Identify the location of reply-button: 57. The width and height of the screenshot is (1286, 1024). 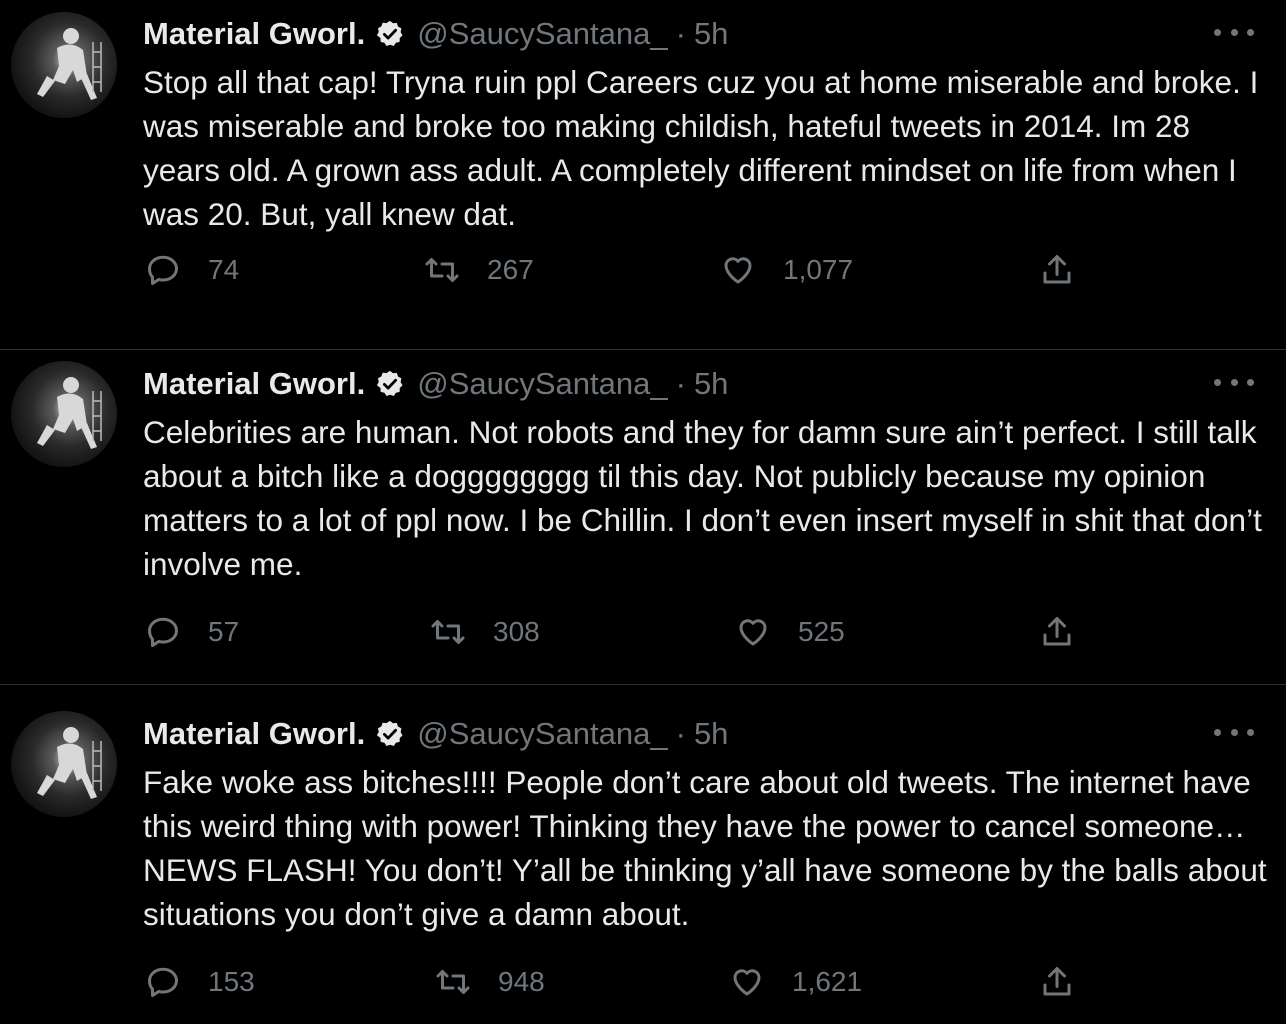
(192, 632).